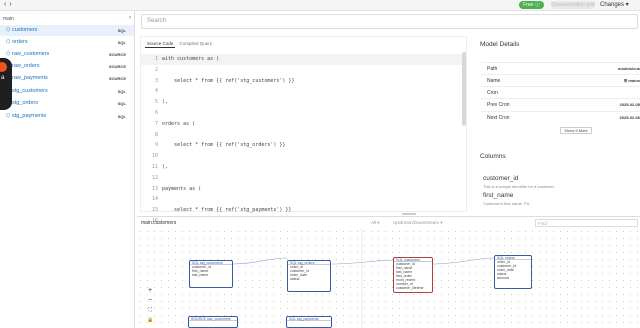 This screenshot has height=328, width=640. I want to click on code-line: 12, so click(302, 178).